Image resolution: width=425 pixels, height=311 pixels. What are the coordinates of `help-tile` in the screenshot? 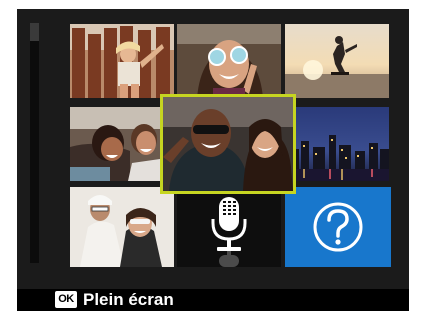 It's located at (338, 227).